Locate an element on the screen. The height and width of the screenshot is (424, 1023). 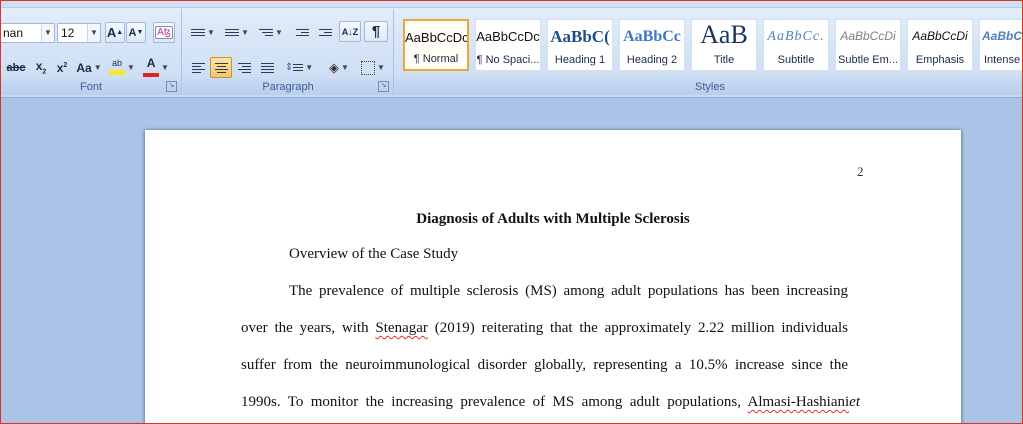
bullets-button: ▼ is located at coordinates (203, 32).